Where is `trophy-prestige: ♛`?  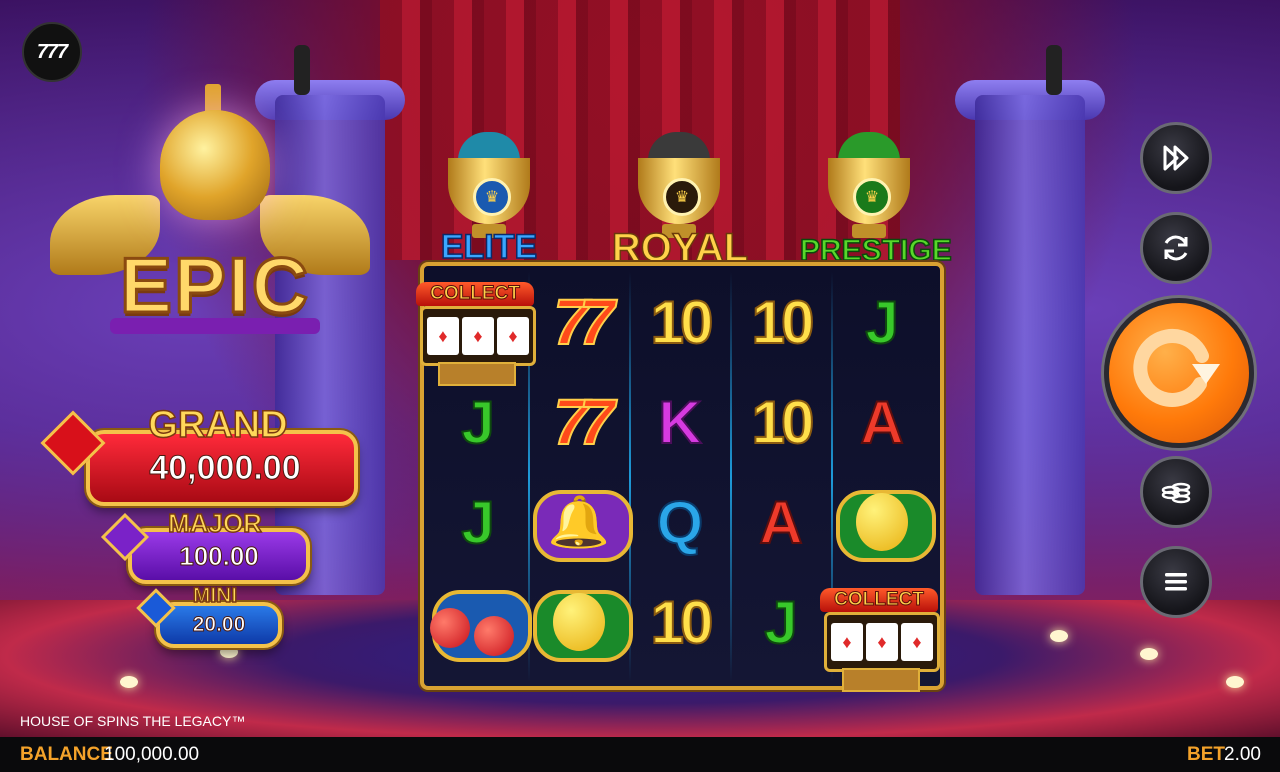 trophy-prestige: ♛ is located at coordinates (869, 183).